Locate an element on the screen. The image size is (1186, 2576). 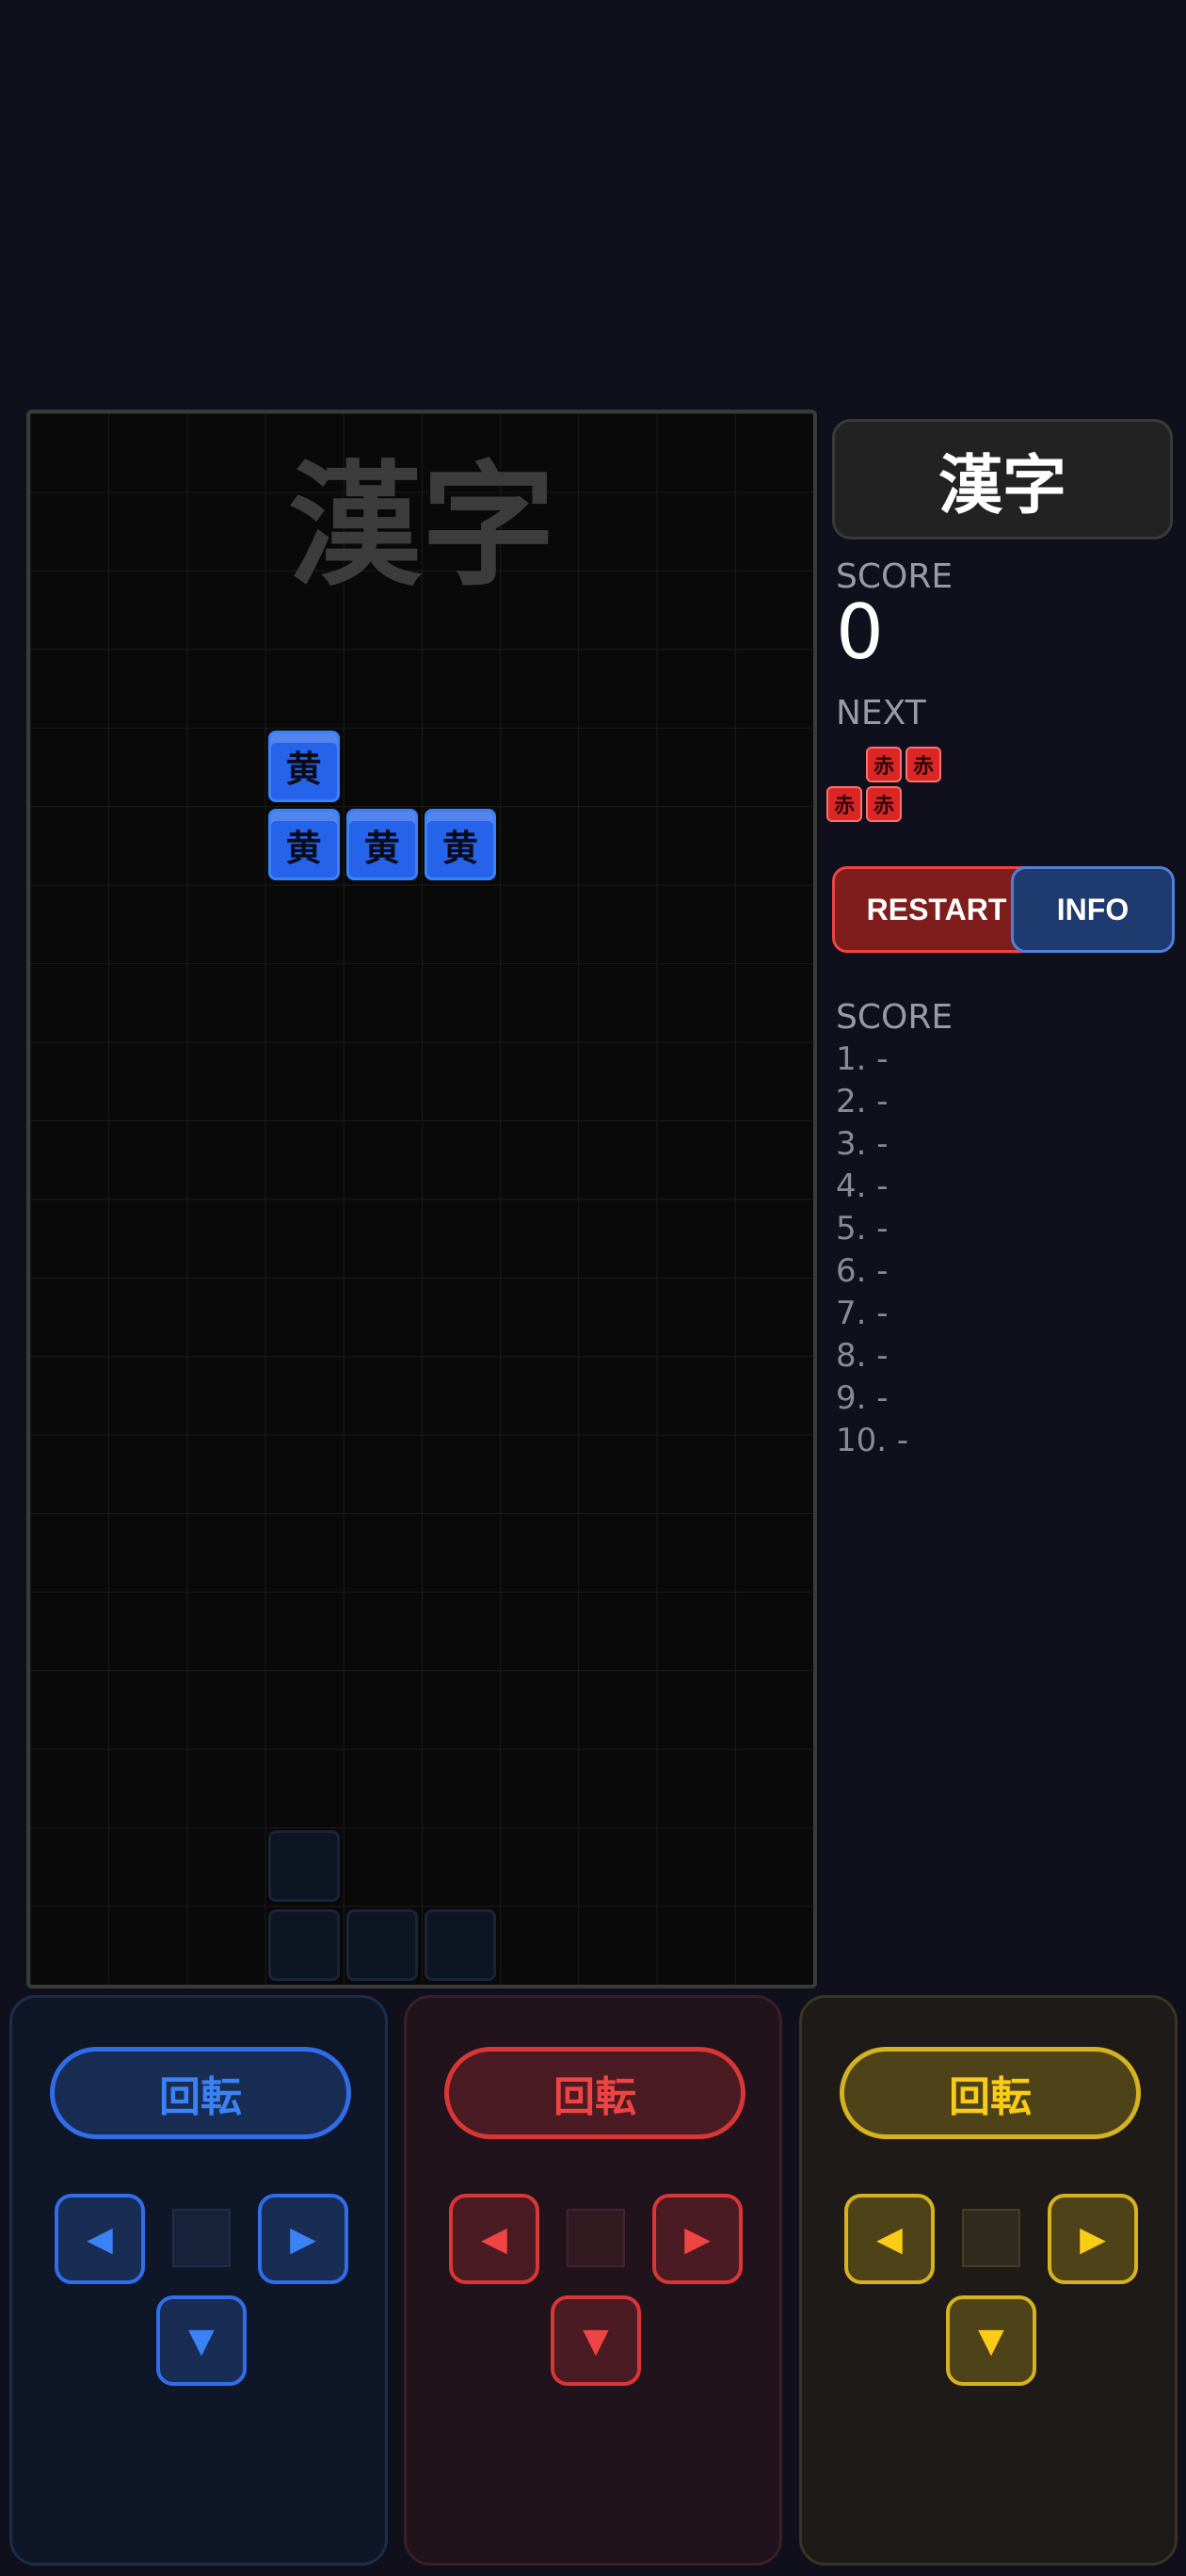
next-label: NEXT is located at coordinates (881, 713).